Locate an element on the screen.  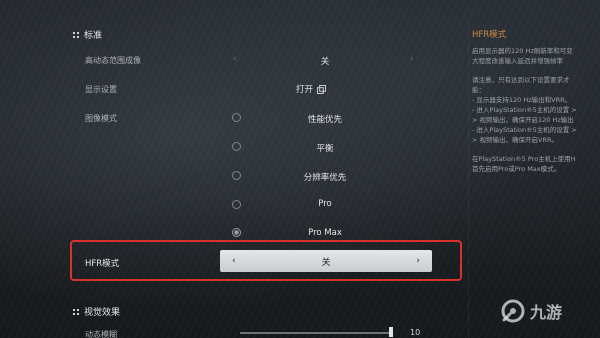
radio-pro is located at coordinates (236, 204).